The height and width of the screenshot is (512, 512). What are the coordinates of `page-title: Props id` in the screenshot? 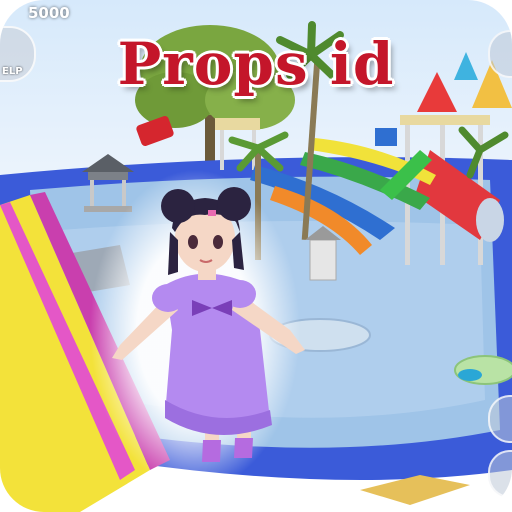 It's located at (256, 64).